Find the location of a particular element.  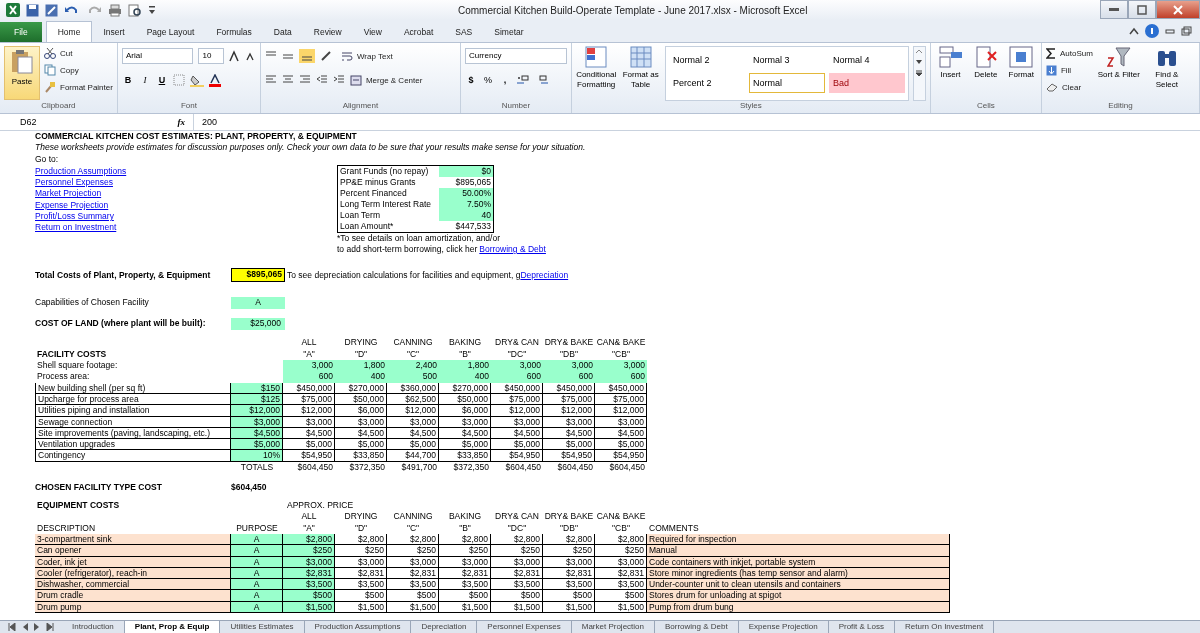

next-sheet-icon is located at coordinates (37, 627).